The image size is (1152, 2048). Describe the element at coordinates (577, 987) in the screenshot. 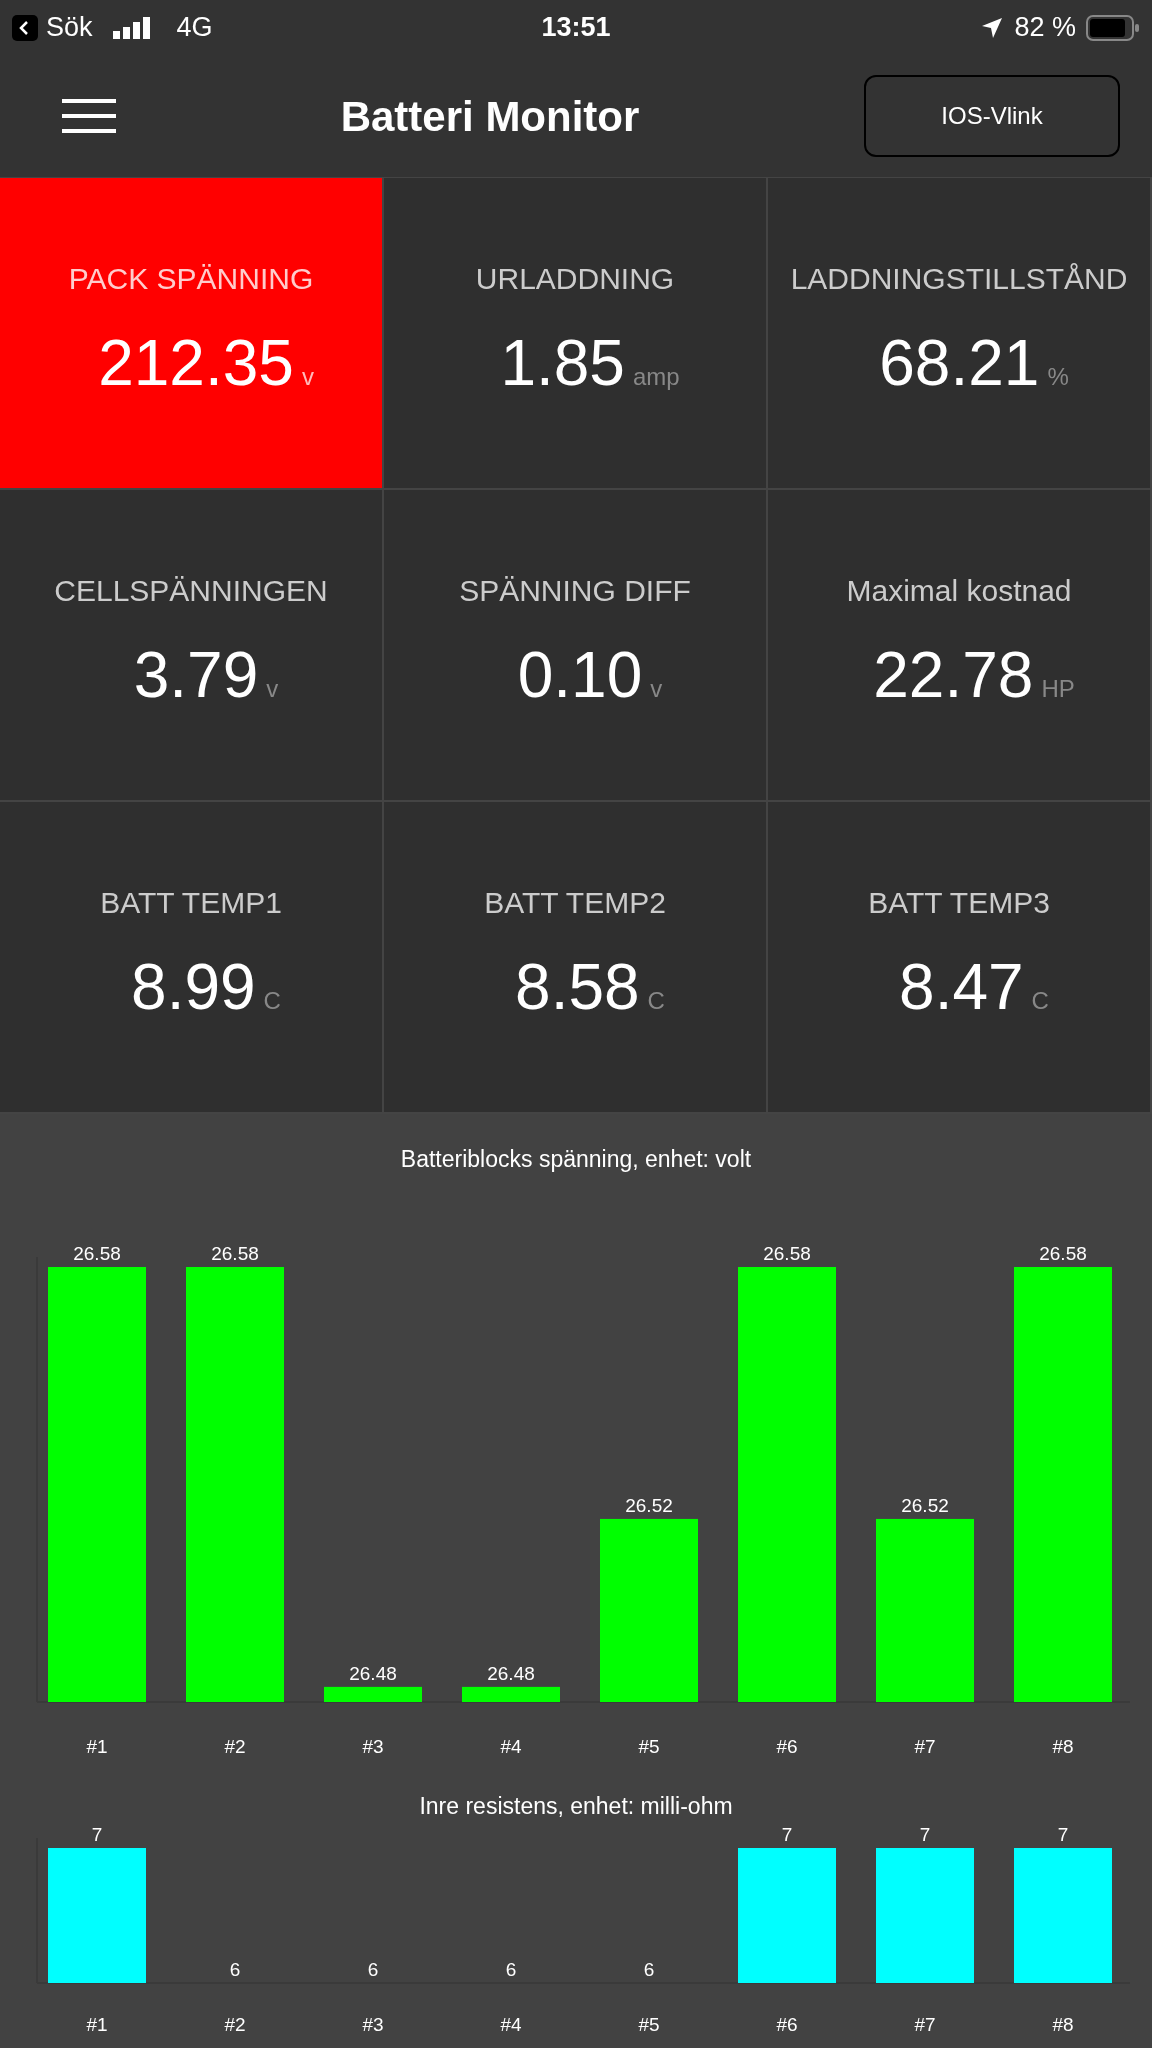

I see `metric-value: 8.58` at that location.